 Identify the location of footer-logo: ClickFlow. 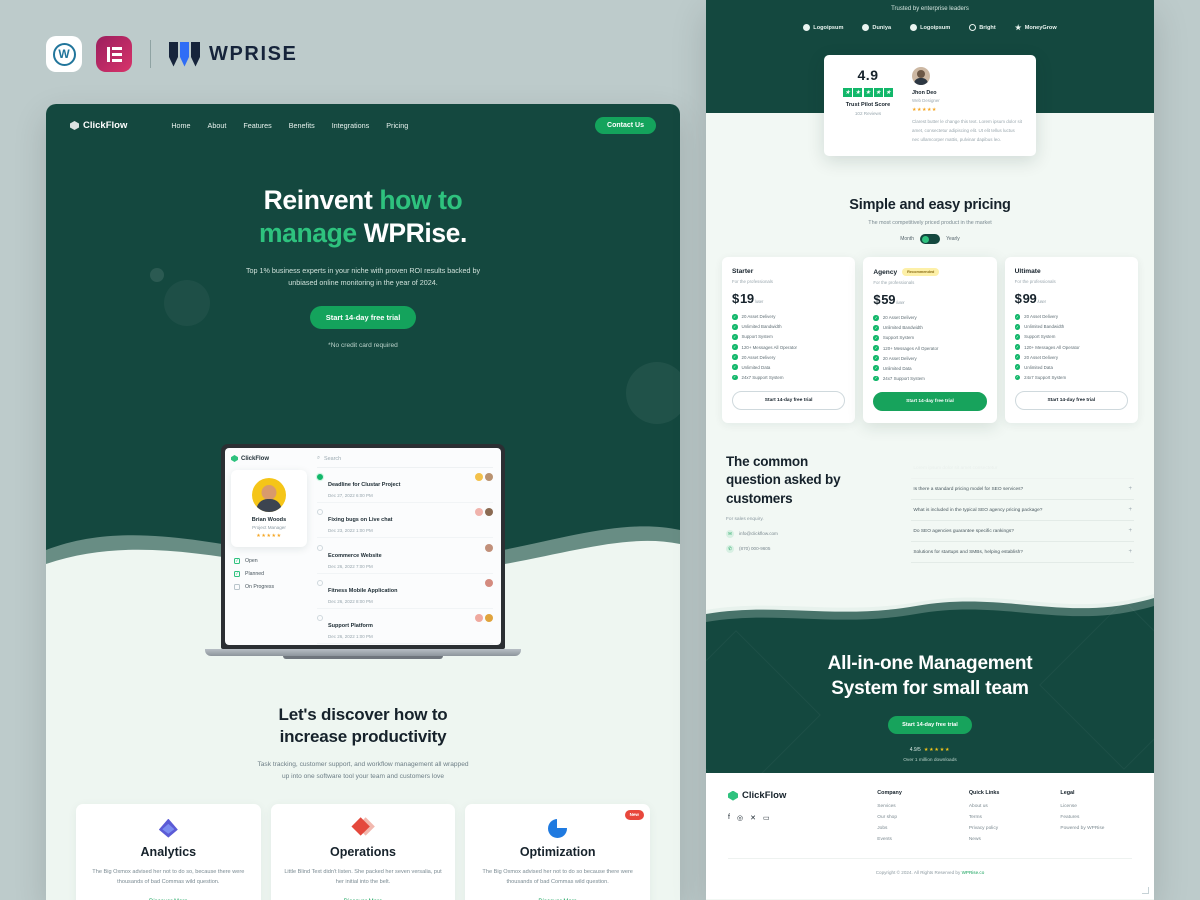
(792, 795).